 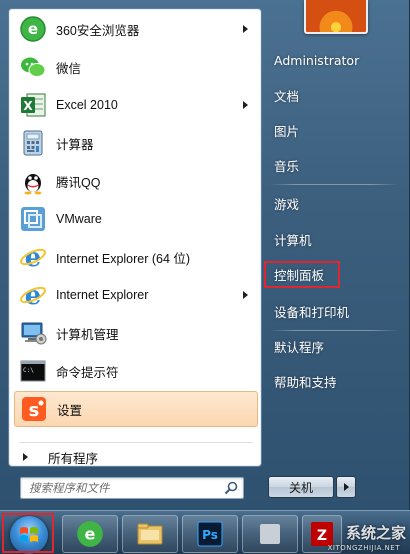 I want to click on photoshop-icon: Ps, so click(x=210, y=534).